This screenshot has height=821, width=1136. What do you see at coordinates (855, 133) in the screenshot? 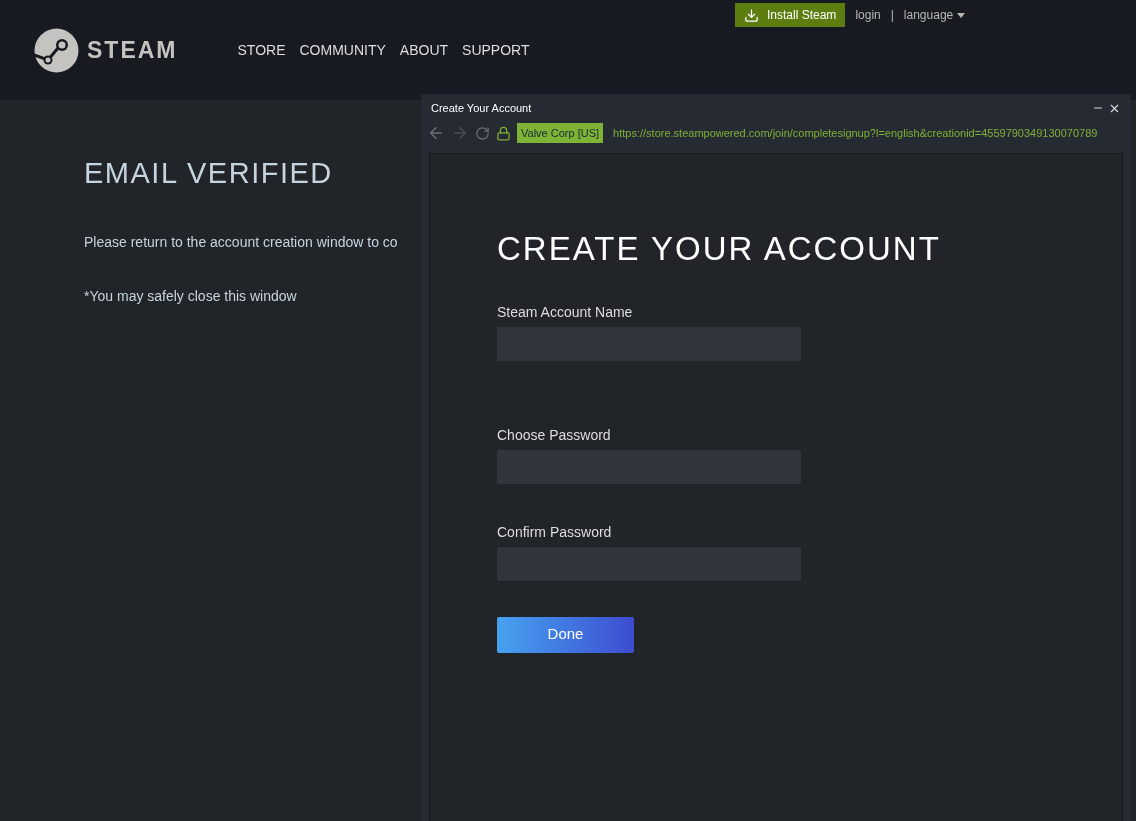
I see `url-text: https://store.steampowered.com/join/completesignup?l=english&creationid=4559790349130070789` at bounding box center [855, 133].